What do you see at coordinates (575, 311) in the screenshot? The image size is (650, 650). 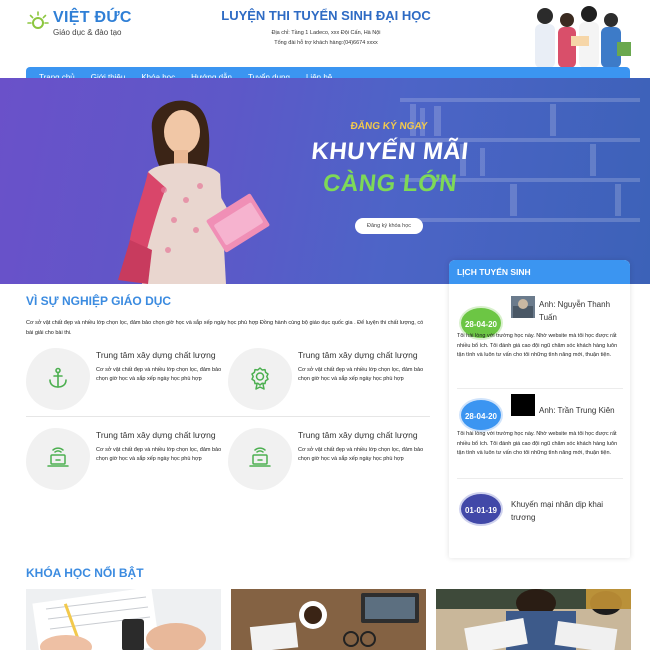 I see `event-name: Anh: Nguyễn Thanh Tuấn` at bounding box center [575, 311].